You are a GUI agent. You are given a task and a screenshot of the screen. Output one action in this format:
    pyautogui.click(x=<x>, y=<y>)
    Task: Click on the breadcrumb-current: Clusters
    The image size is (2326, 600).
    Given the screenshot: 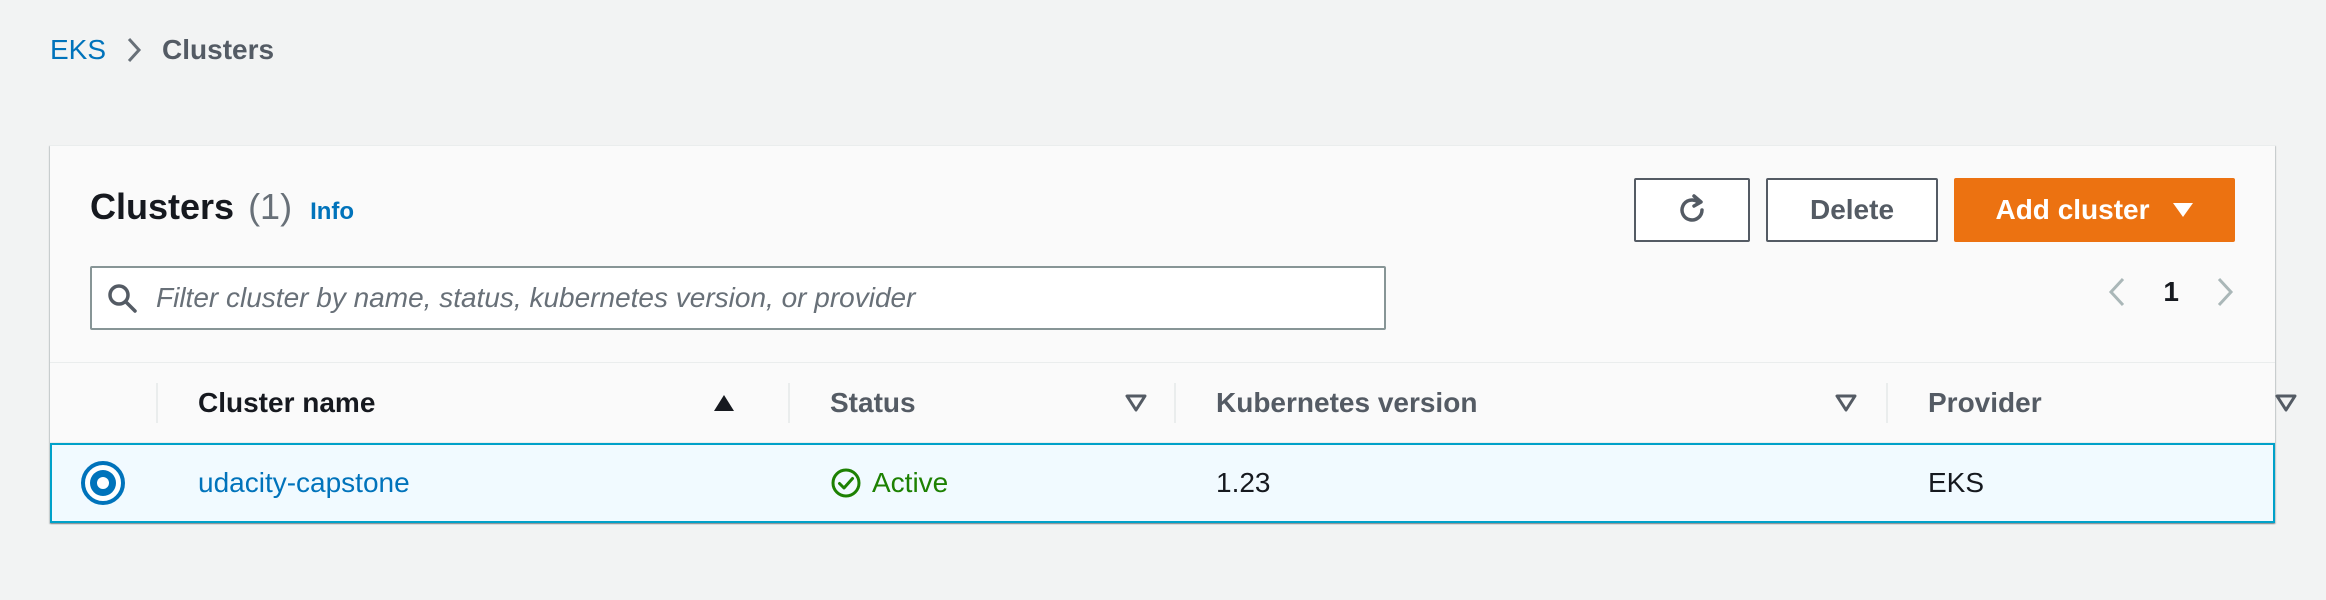 What is the action you would take?
    pyautogui.click(x=218, y=49)
    